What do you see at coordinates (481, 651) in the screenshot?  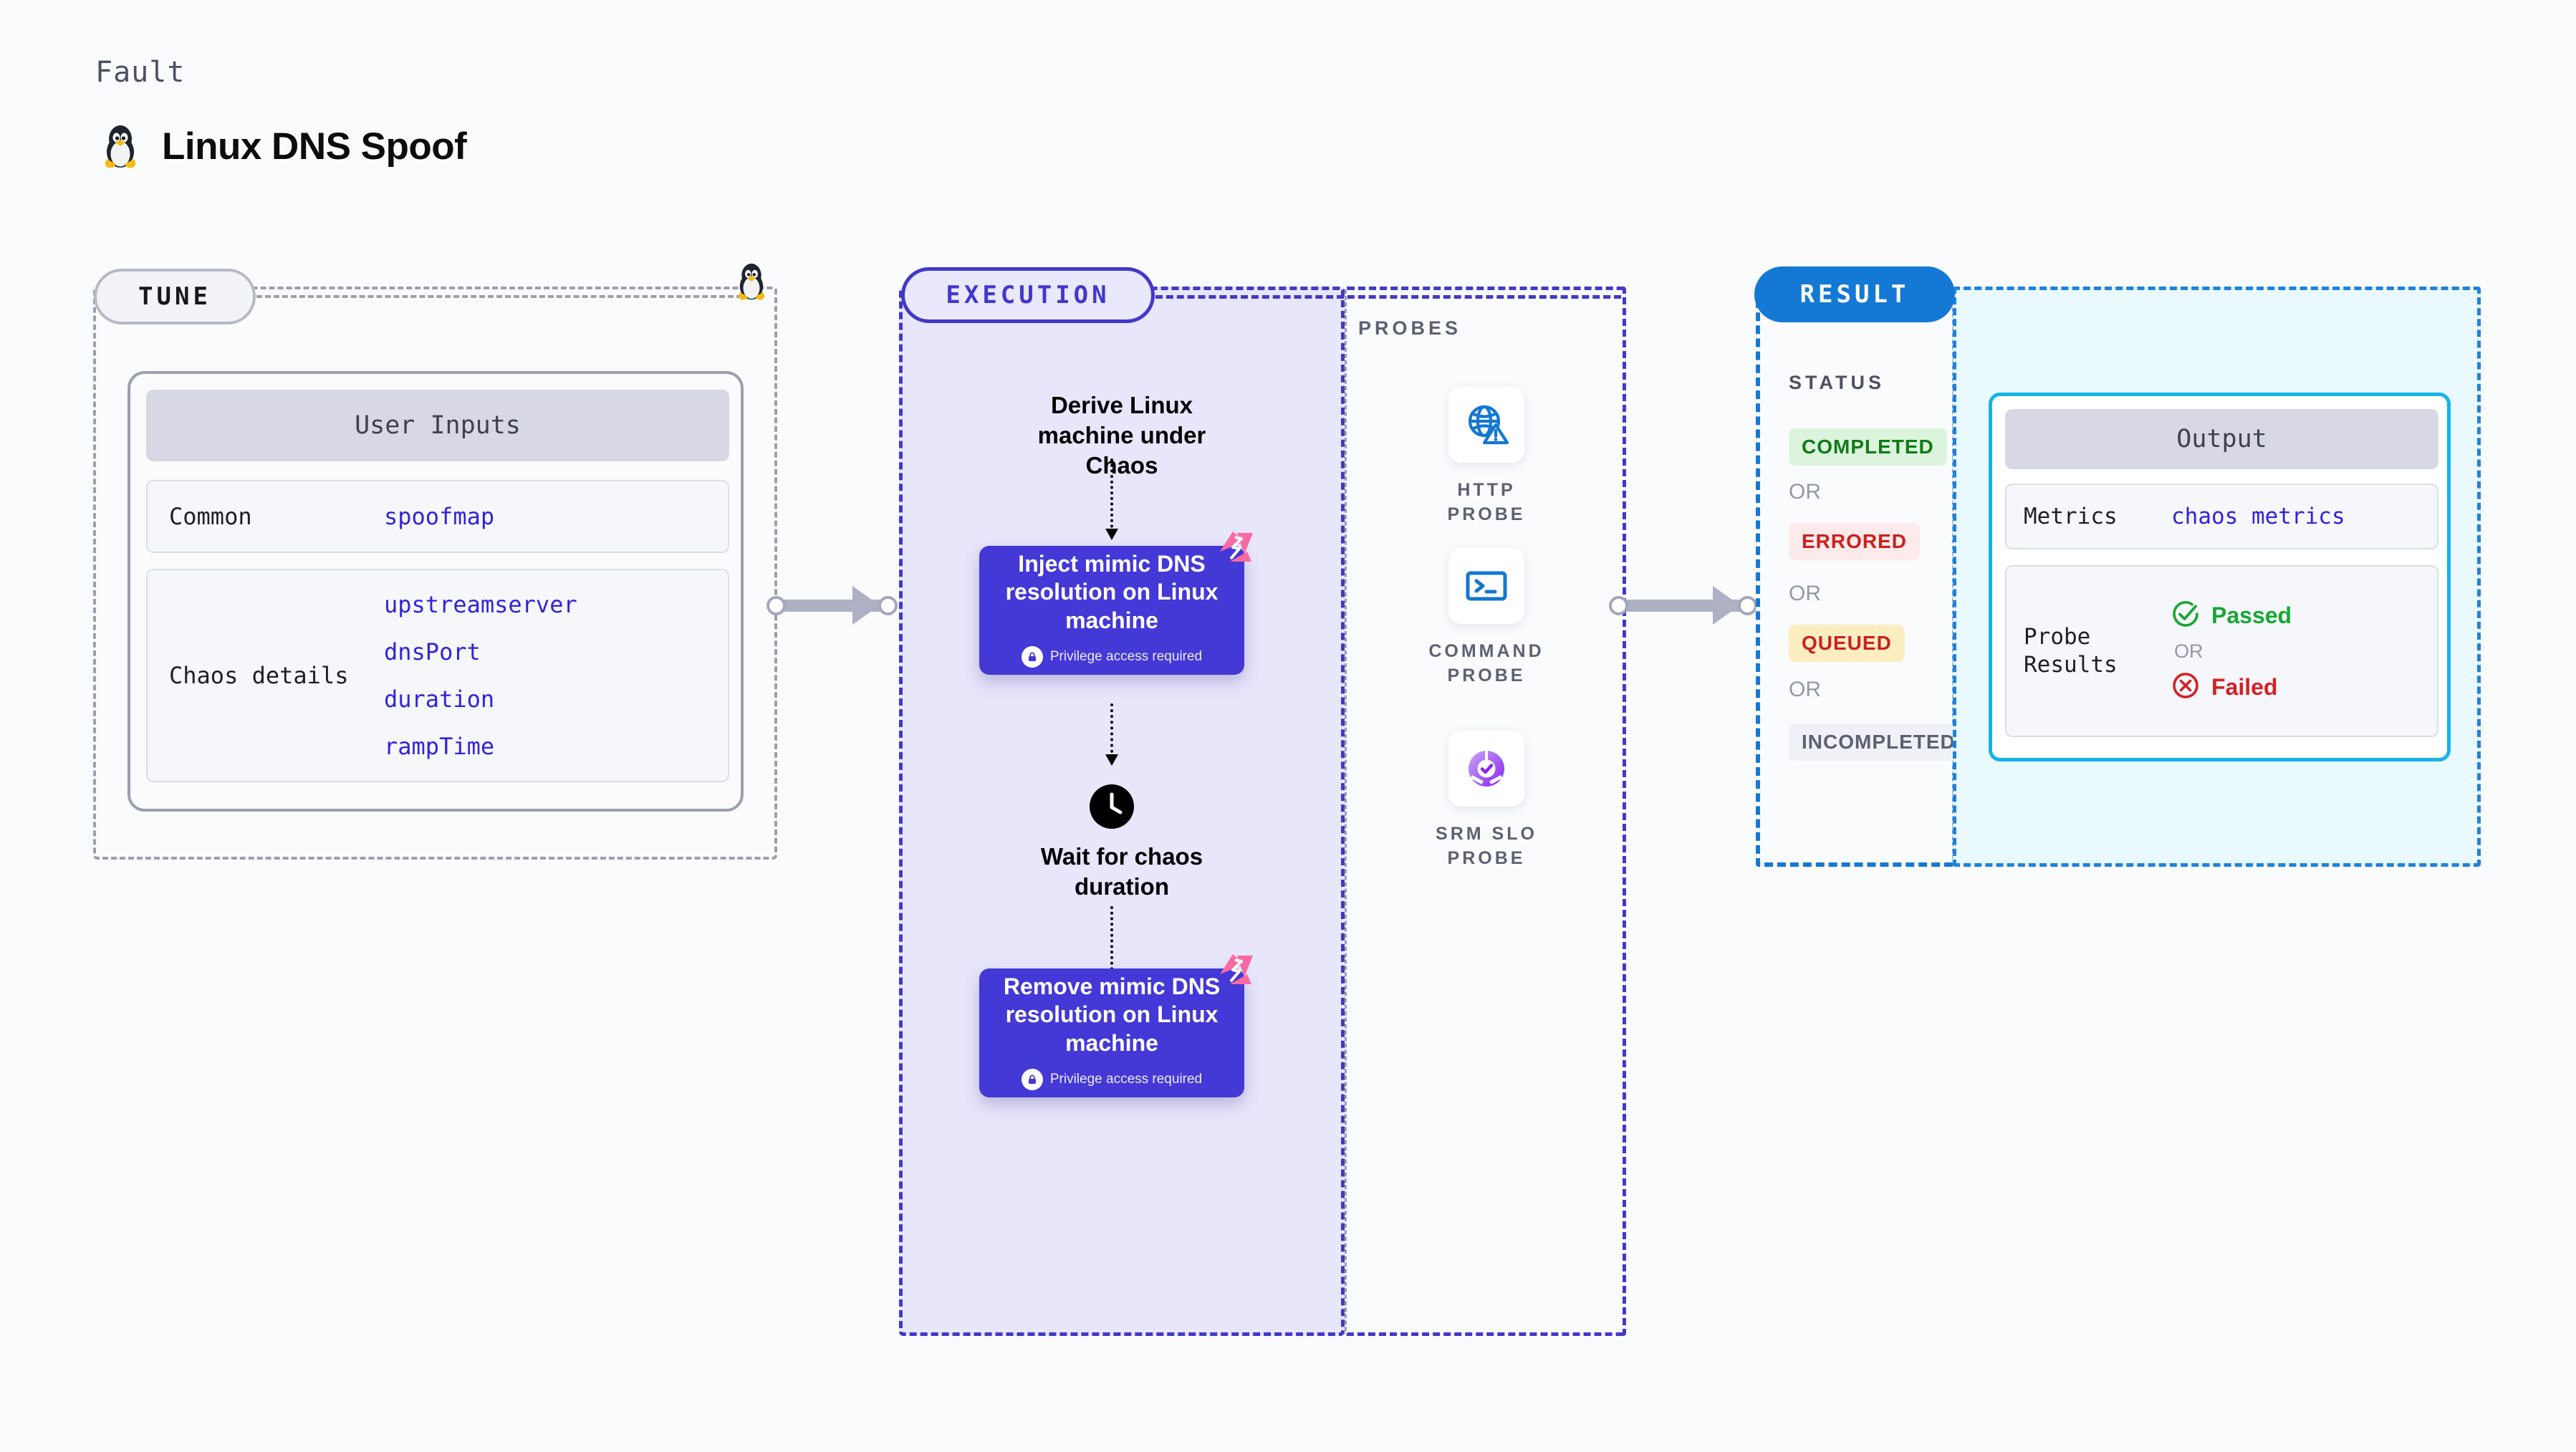 I see `row-value: dnsPort` at bounding box center [481, 651].